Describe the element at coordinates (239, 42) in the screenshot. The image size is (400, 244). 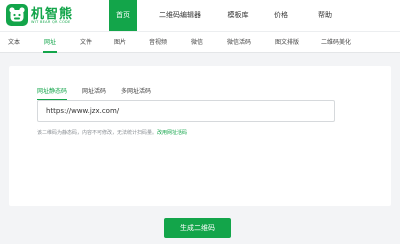
I see `tab-wechat-dynamic: 微信活码` at that location.